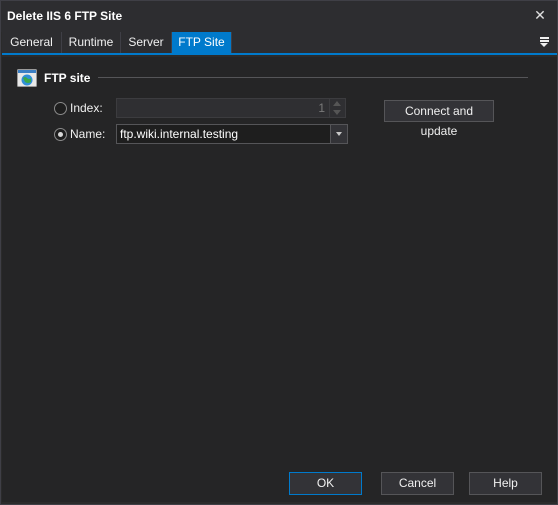 This screenshot has height=505, width=558. I want to click on close-icon: ✕, so click(540, 15).